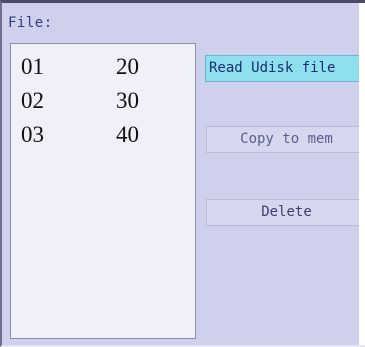 This screenshot has width=365, height=347. What do you see at coordinates (32, 134) in the screenshot?
I see `file-number: 03` at bounding box center [32, 134].